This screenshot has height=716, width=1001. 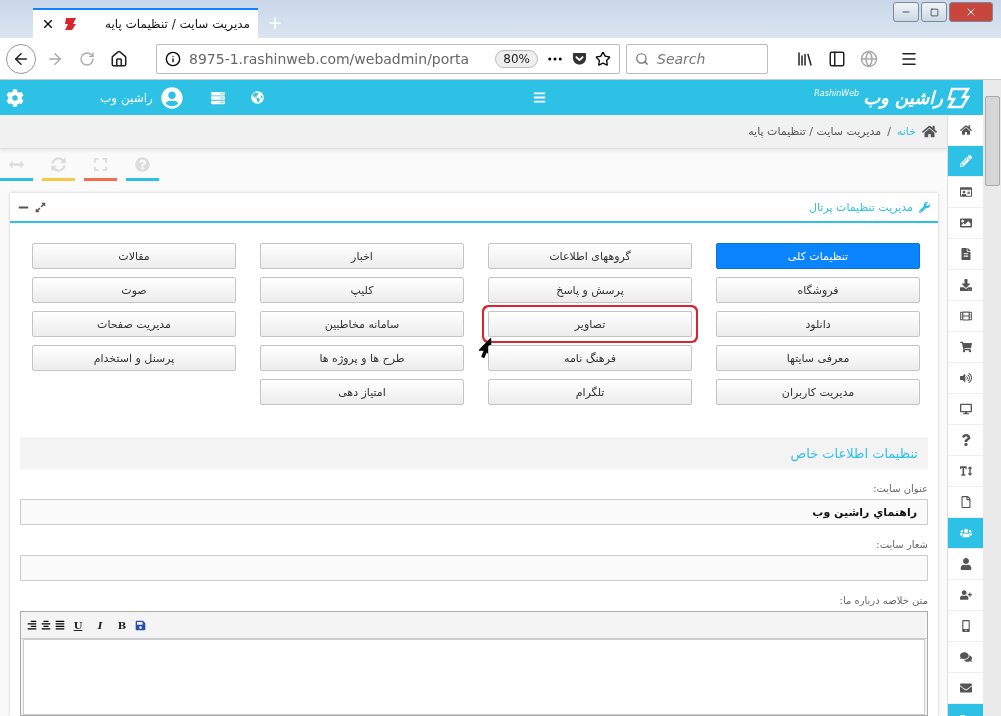 I want to click on id-card-icon, so click(x=965, y=192).